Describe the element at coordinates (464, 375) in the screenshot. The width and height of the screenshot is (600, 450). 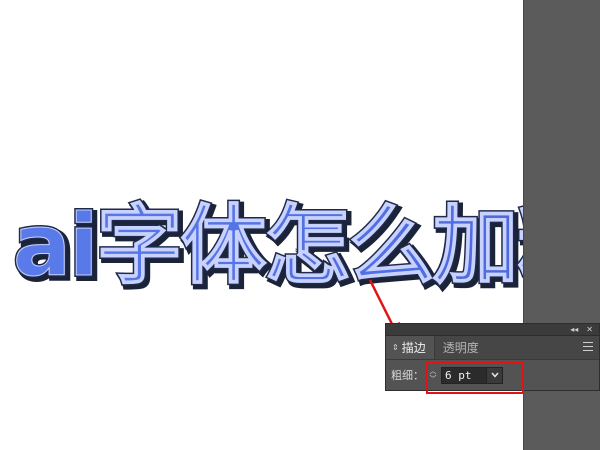
I see `weight-input` at that location.